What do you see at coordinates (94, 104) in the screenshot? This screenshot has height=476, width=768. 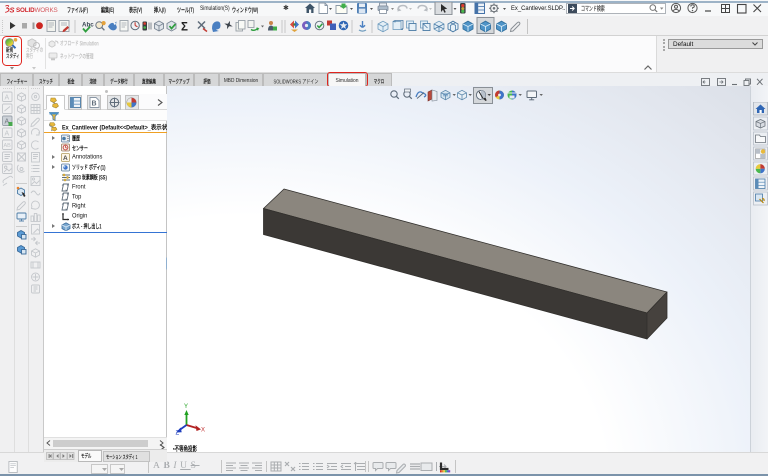 I see `svg-text: B` at bounding box center [94, 104].